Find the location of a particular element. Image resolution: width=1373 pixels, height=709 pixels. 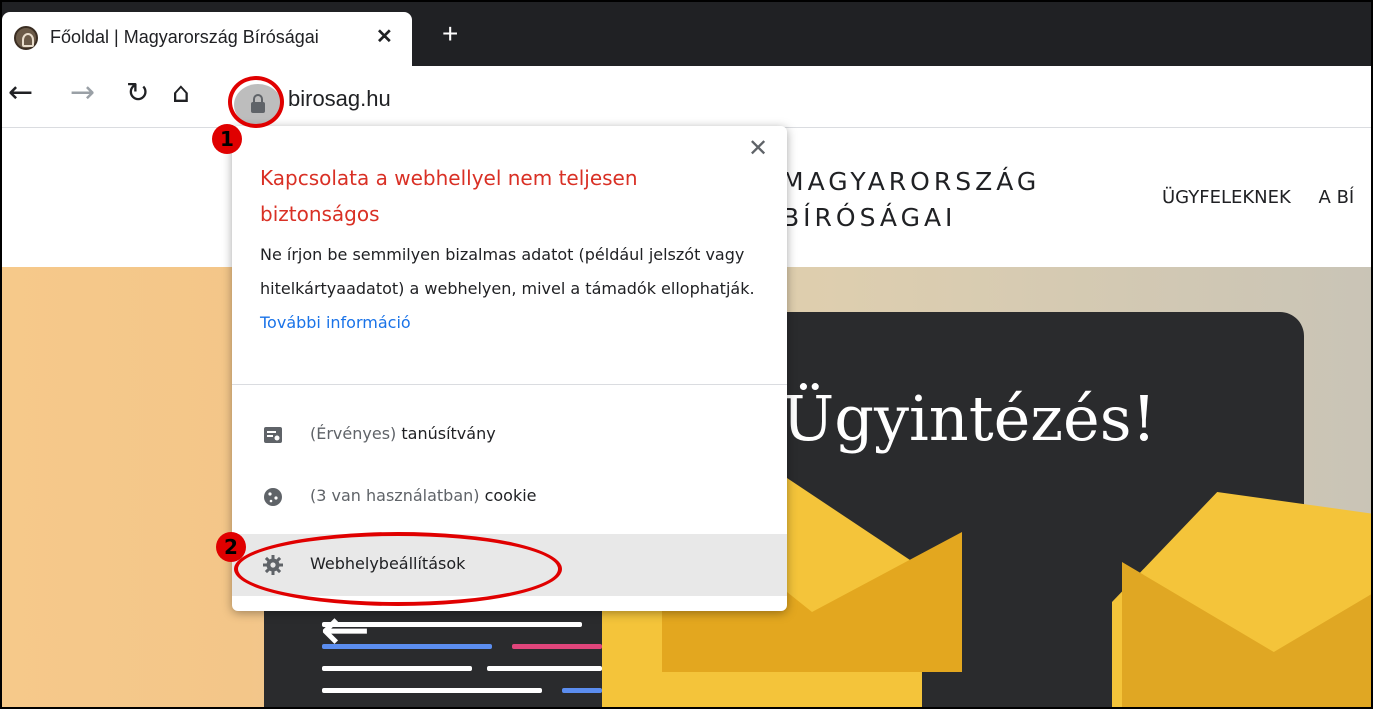

more-info-link: További információ is located at coordinates (335, 322).